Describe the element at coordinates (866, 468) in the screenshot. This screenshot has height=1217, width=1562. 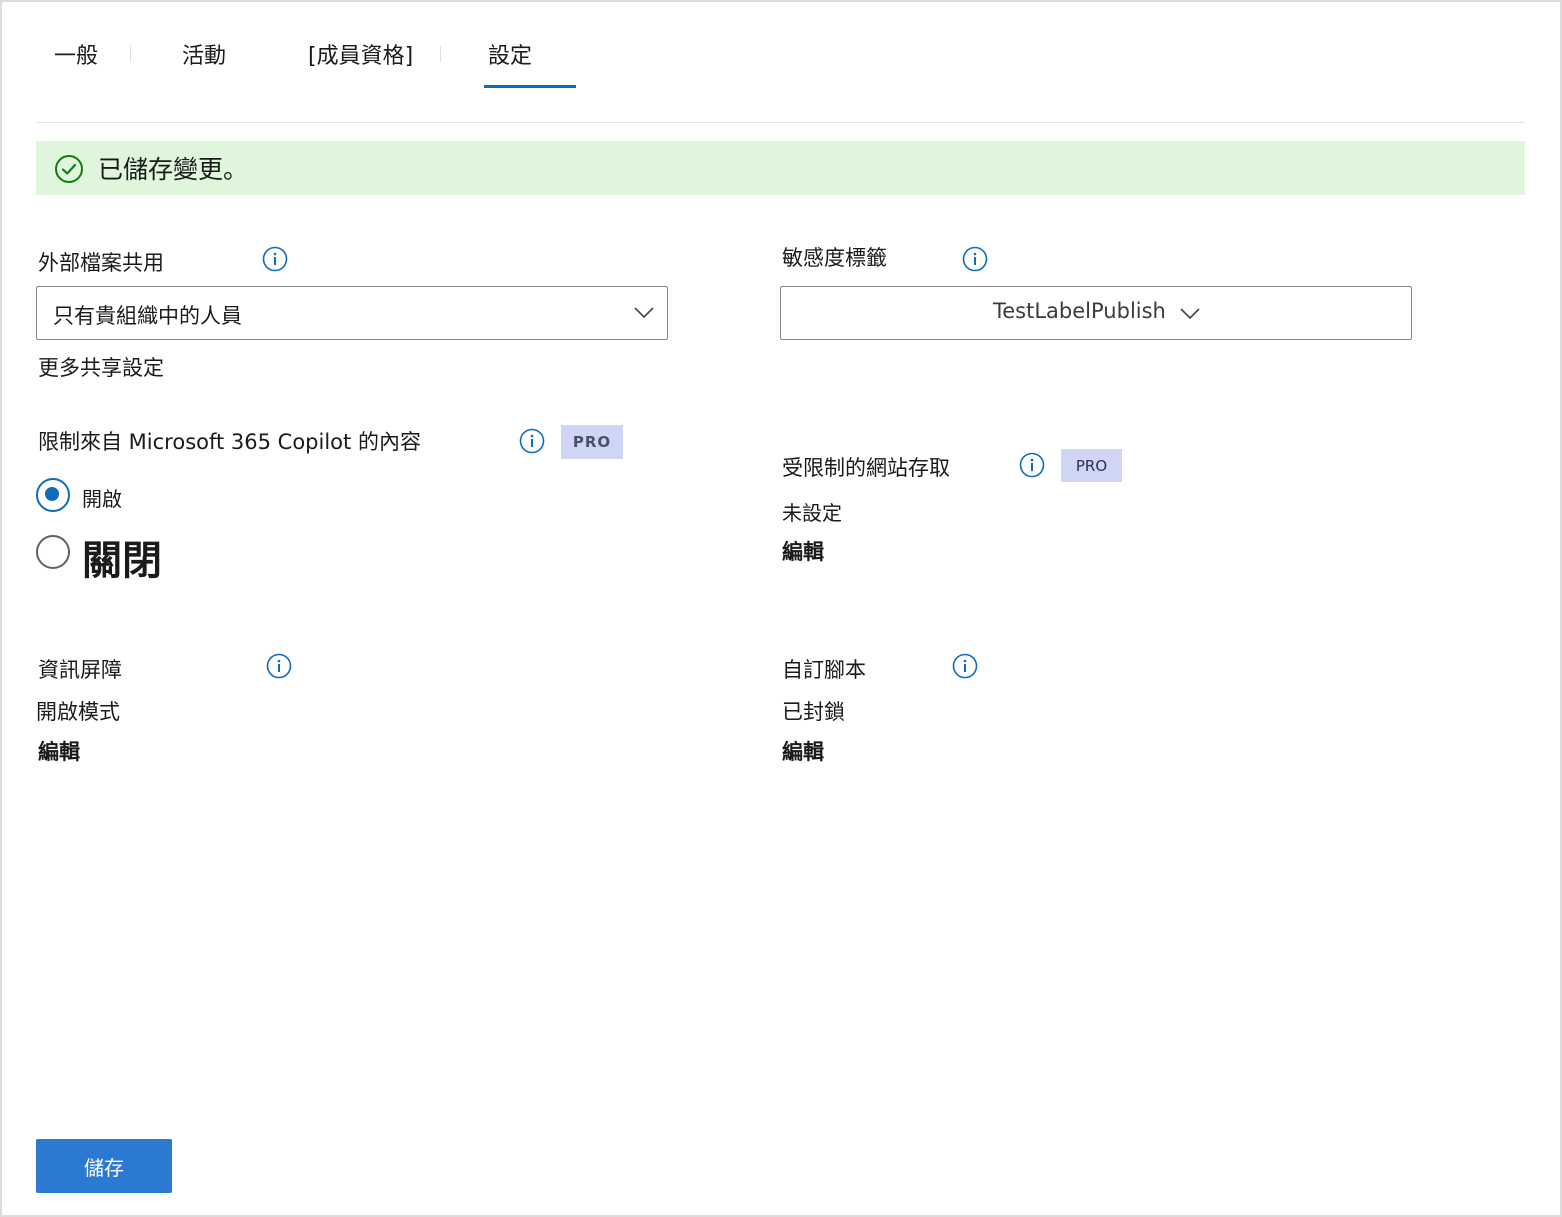
I see `restricted-site-access-label: 受限制的網站存取` at that location.